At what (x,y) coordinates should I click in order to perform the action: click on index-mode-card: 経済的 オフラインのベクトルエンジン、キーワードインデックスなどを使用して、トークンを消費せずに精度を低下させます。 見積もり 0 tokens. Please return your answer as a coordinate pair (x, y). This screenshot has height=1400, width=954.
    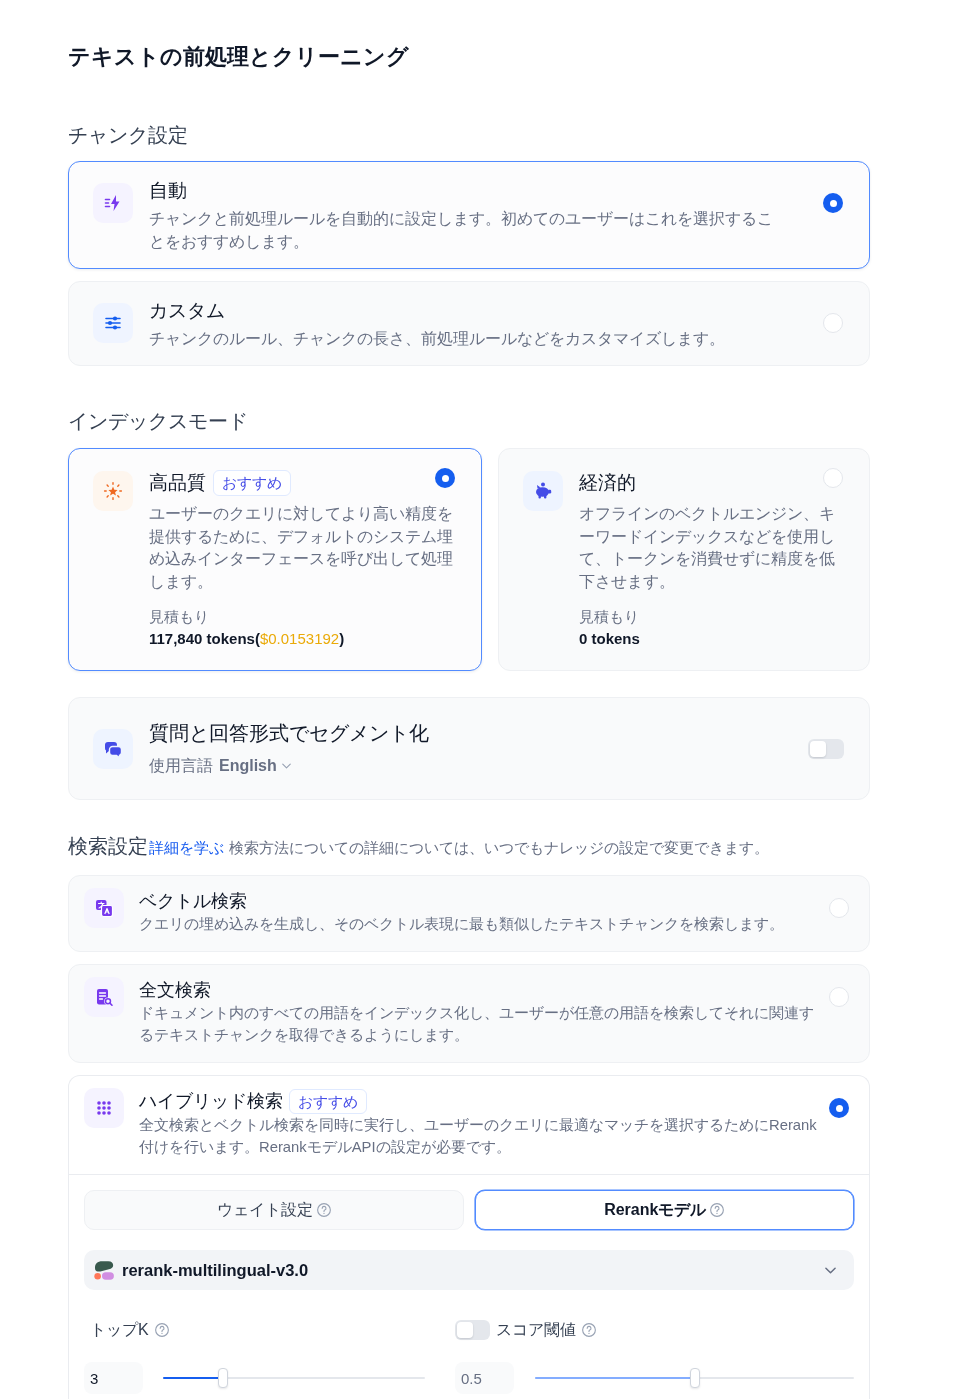
    Looking at the image, I should click on (684, 559).